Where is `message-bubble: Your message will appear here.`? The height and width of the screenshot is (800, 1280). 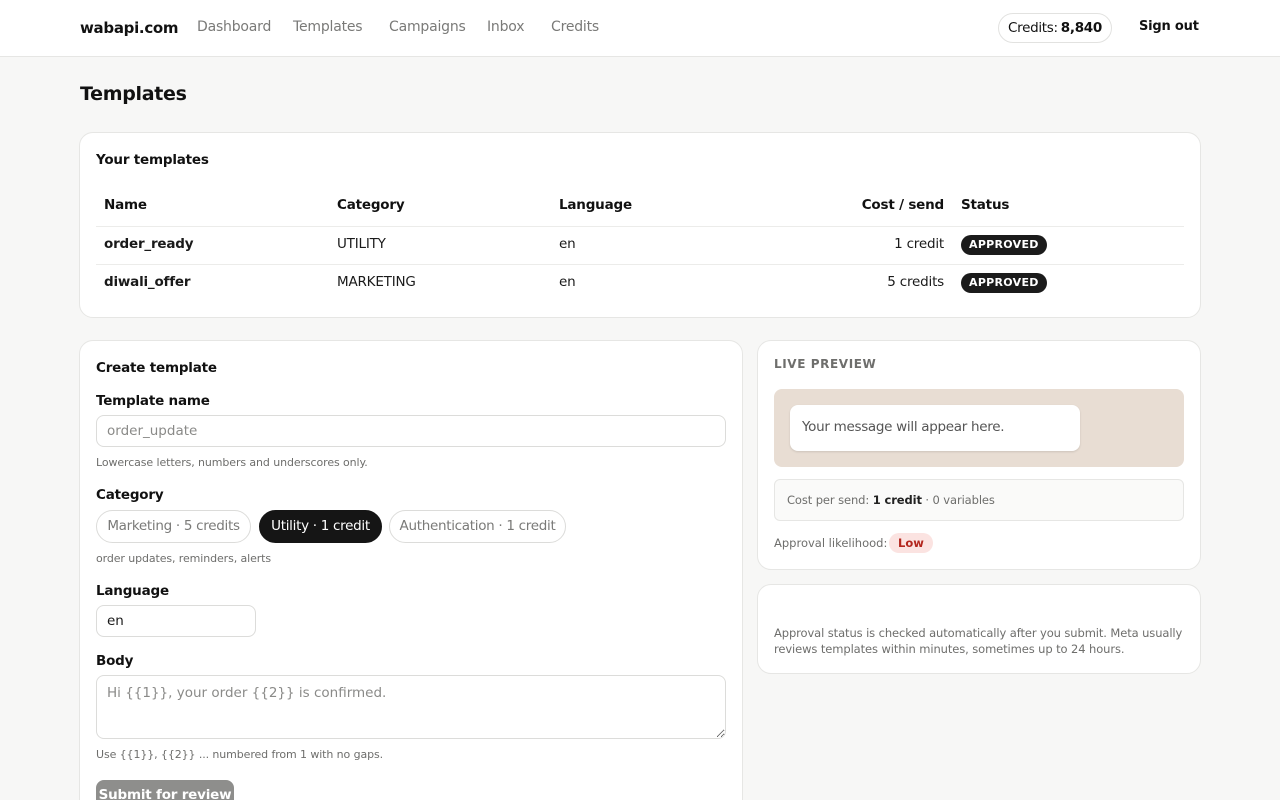
message-bubble: Your message will appear here. is located at coordinates (935, 428).